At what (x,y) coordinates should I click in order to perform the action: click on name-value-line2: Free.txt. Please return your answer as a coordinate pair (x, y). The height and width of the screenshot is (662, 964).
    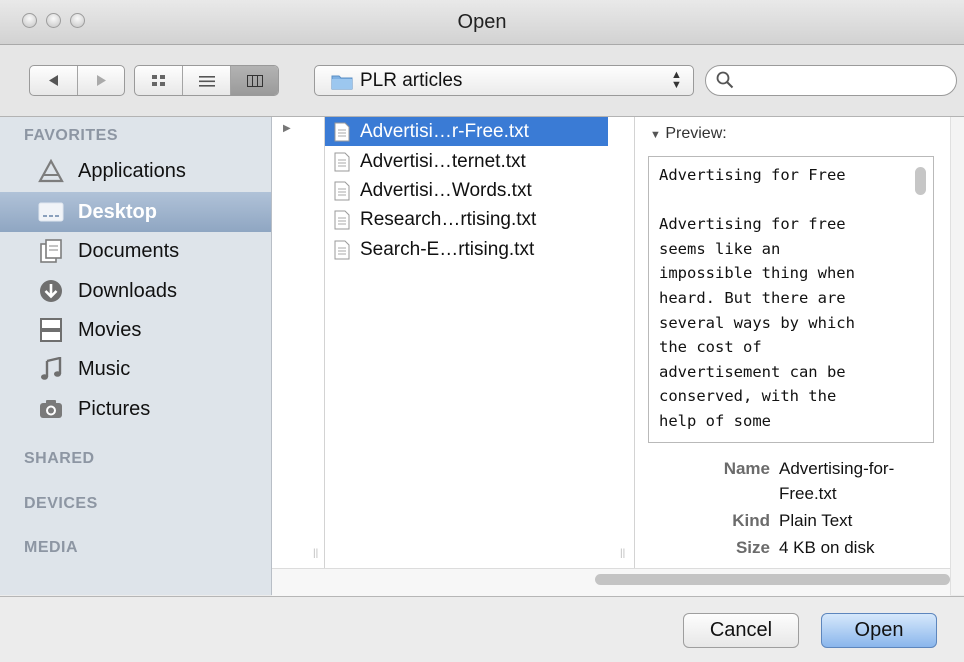
    Looking at the image, I should click on (808, 493).